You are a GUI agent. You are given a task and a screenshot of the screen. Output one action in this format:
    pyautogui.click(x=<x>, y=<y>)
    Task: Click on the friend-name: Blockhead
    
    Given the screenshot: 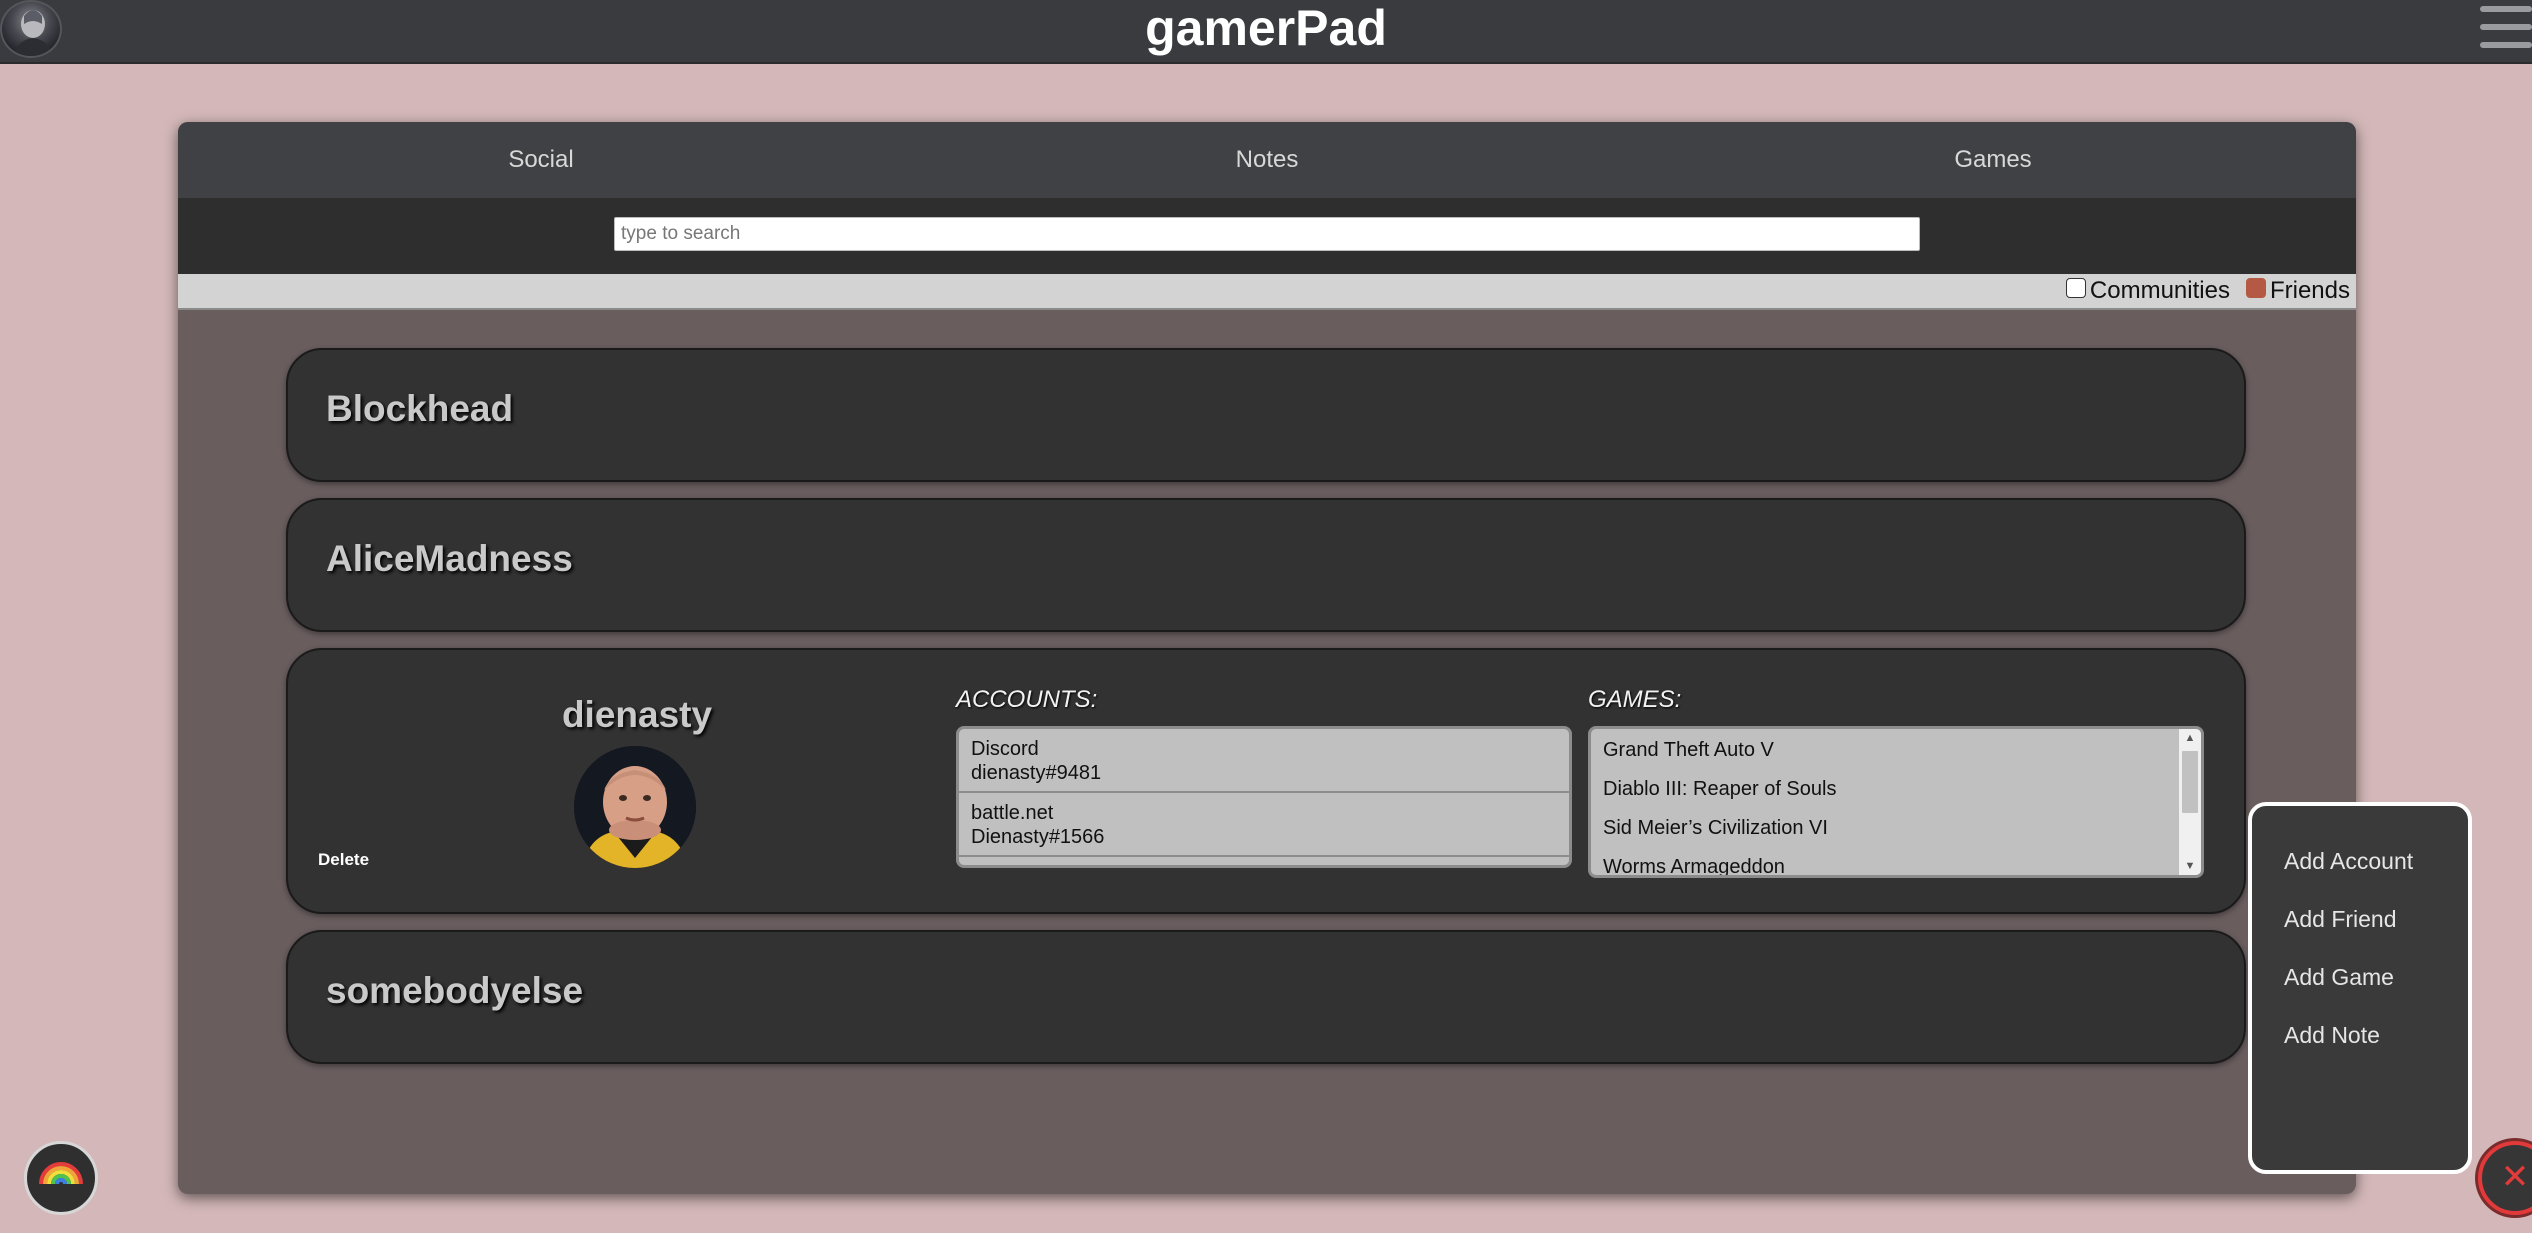 What is the action you would take?
    pyautogui.click(x=420, y=408)
    